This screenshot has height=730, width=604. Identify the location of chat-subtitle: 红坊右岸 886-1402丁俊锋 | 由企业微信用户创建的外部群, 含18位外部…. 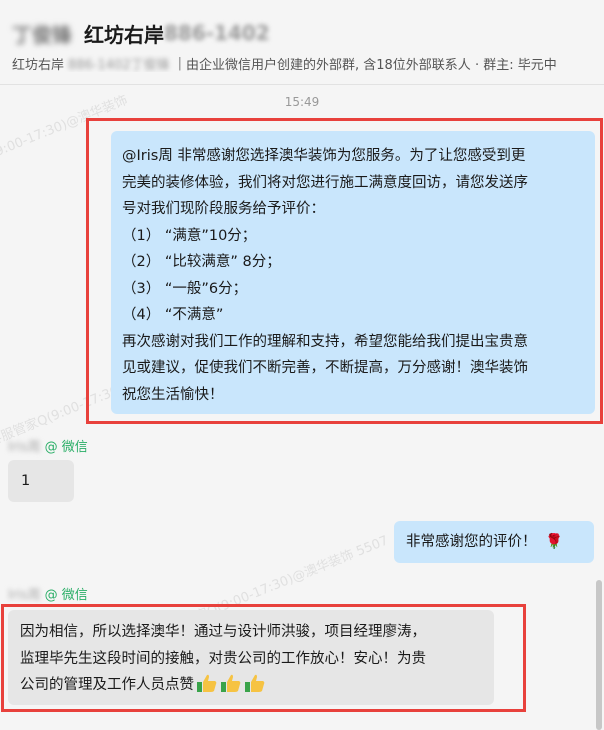
(307, 63).